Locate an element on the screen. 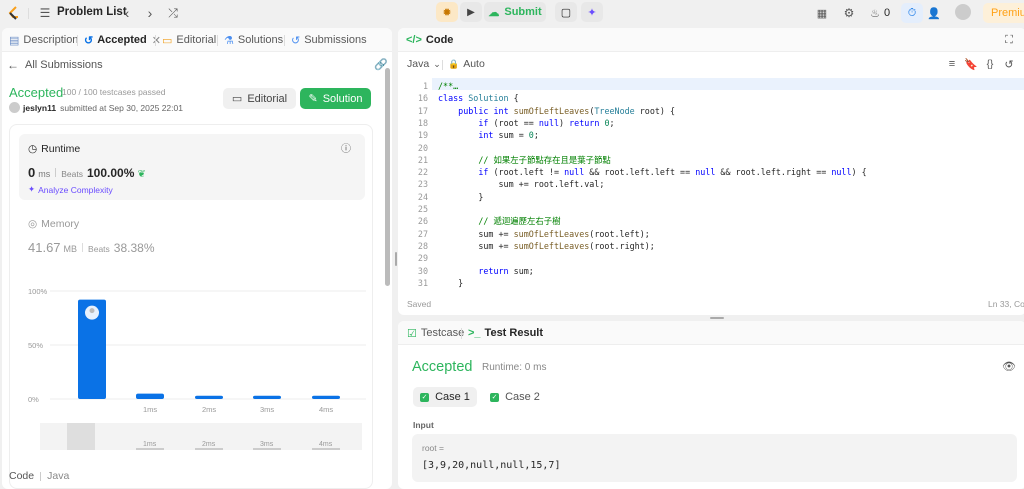 This screenshot has height=489, width=1024. horizontal-resize-handle is located at coordinates (717, 318).